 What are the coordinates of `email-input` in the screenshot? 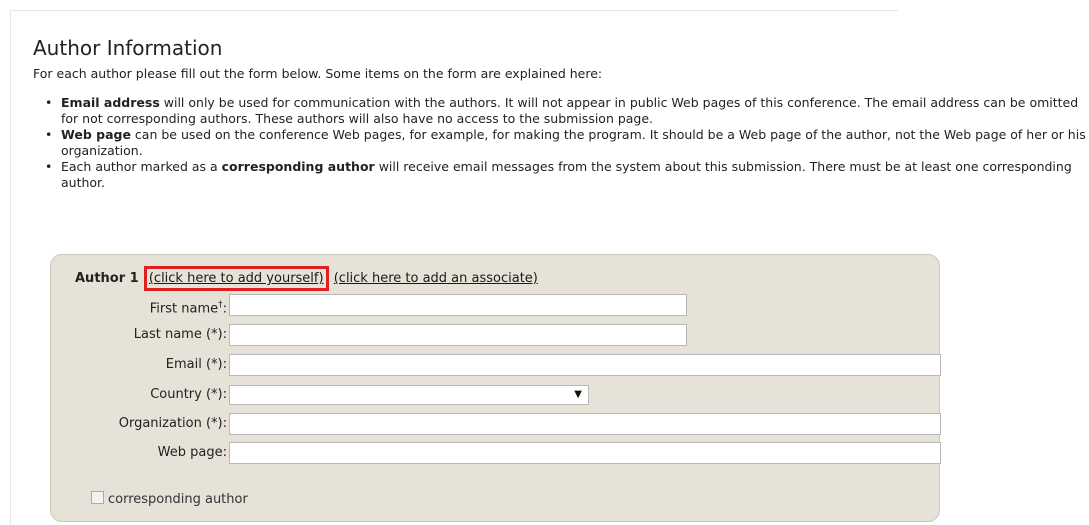 It's located at (585, 365).